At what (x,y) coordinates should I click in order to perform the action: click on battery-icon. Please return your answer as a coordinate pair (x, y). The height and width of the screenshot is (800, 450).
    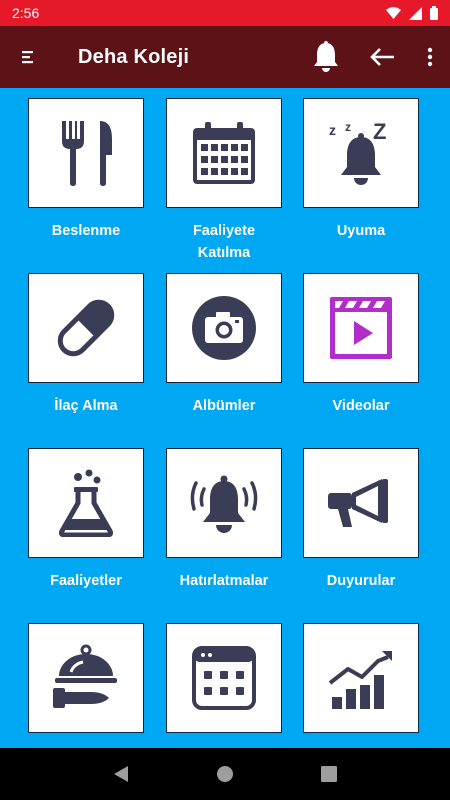
    Looking at the image, I should click on (434, 13).